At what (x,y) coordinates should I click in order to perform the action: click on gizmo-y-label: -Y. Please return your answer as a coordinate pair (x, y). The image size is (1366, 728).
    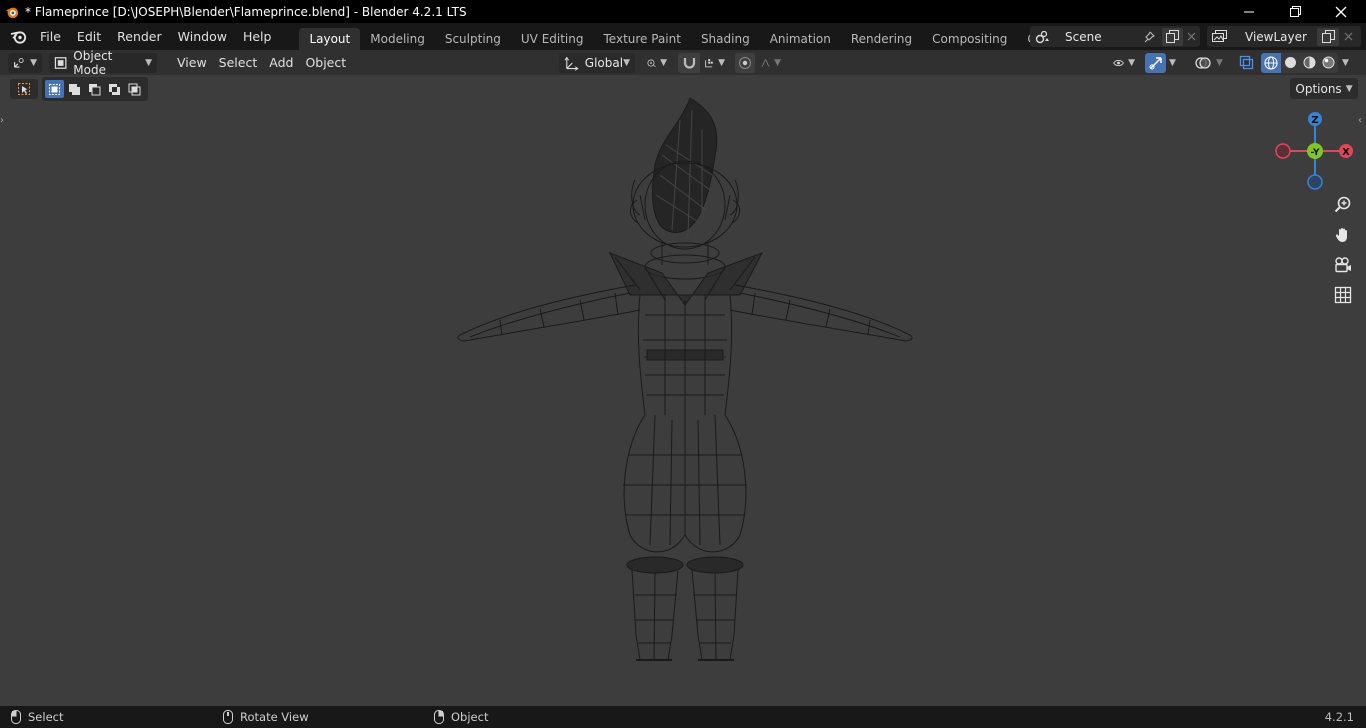
    Looking at the image, I should click on (1315, 153).